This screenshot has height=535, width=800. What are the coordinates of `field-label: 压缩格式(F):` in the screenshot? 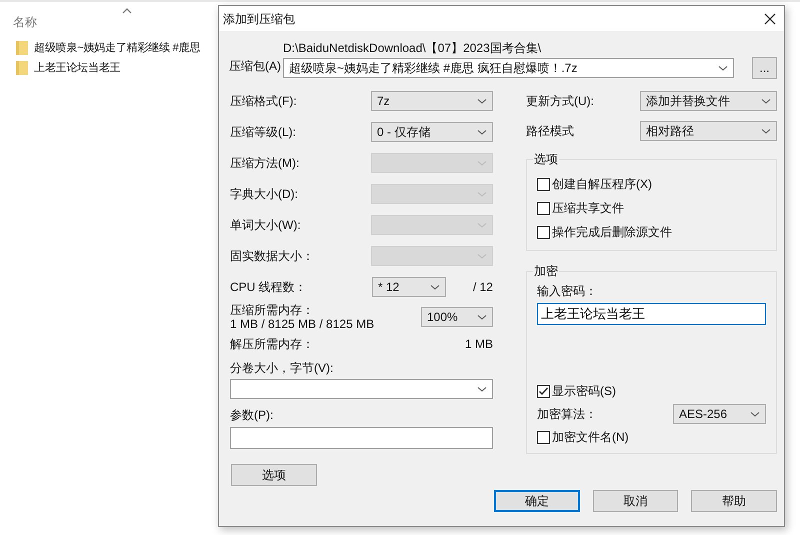 It's located at (263, 101).